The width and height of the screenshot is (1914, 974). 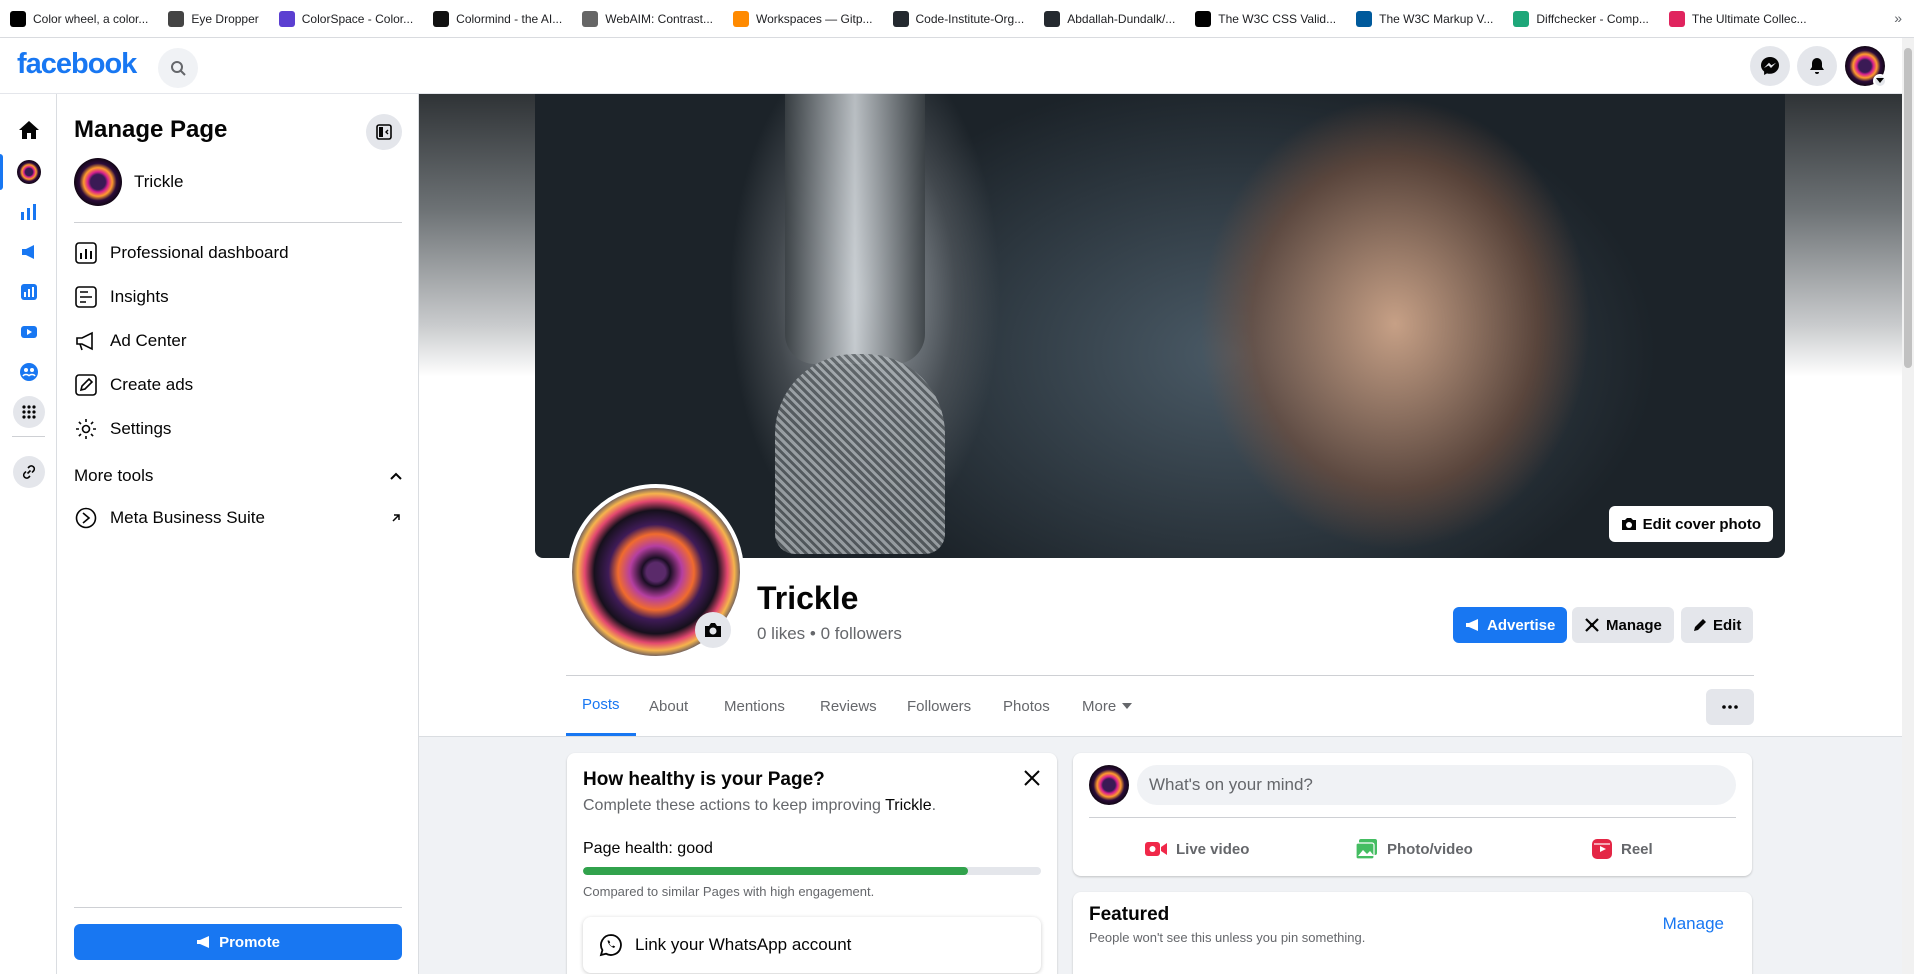 What do you see at coordinates (98, 182) in the screenshot?
I see `page-avatar` at bounding box center [98, 182].